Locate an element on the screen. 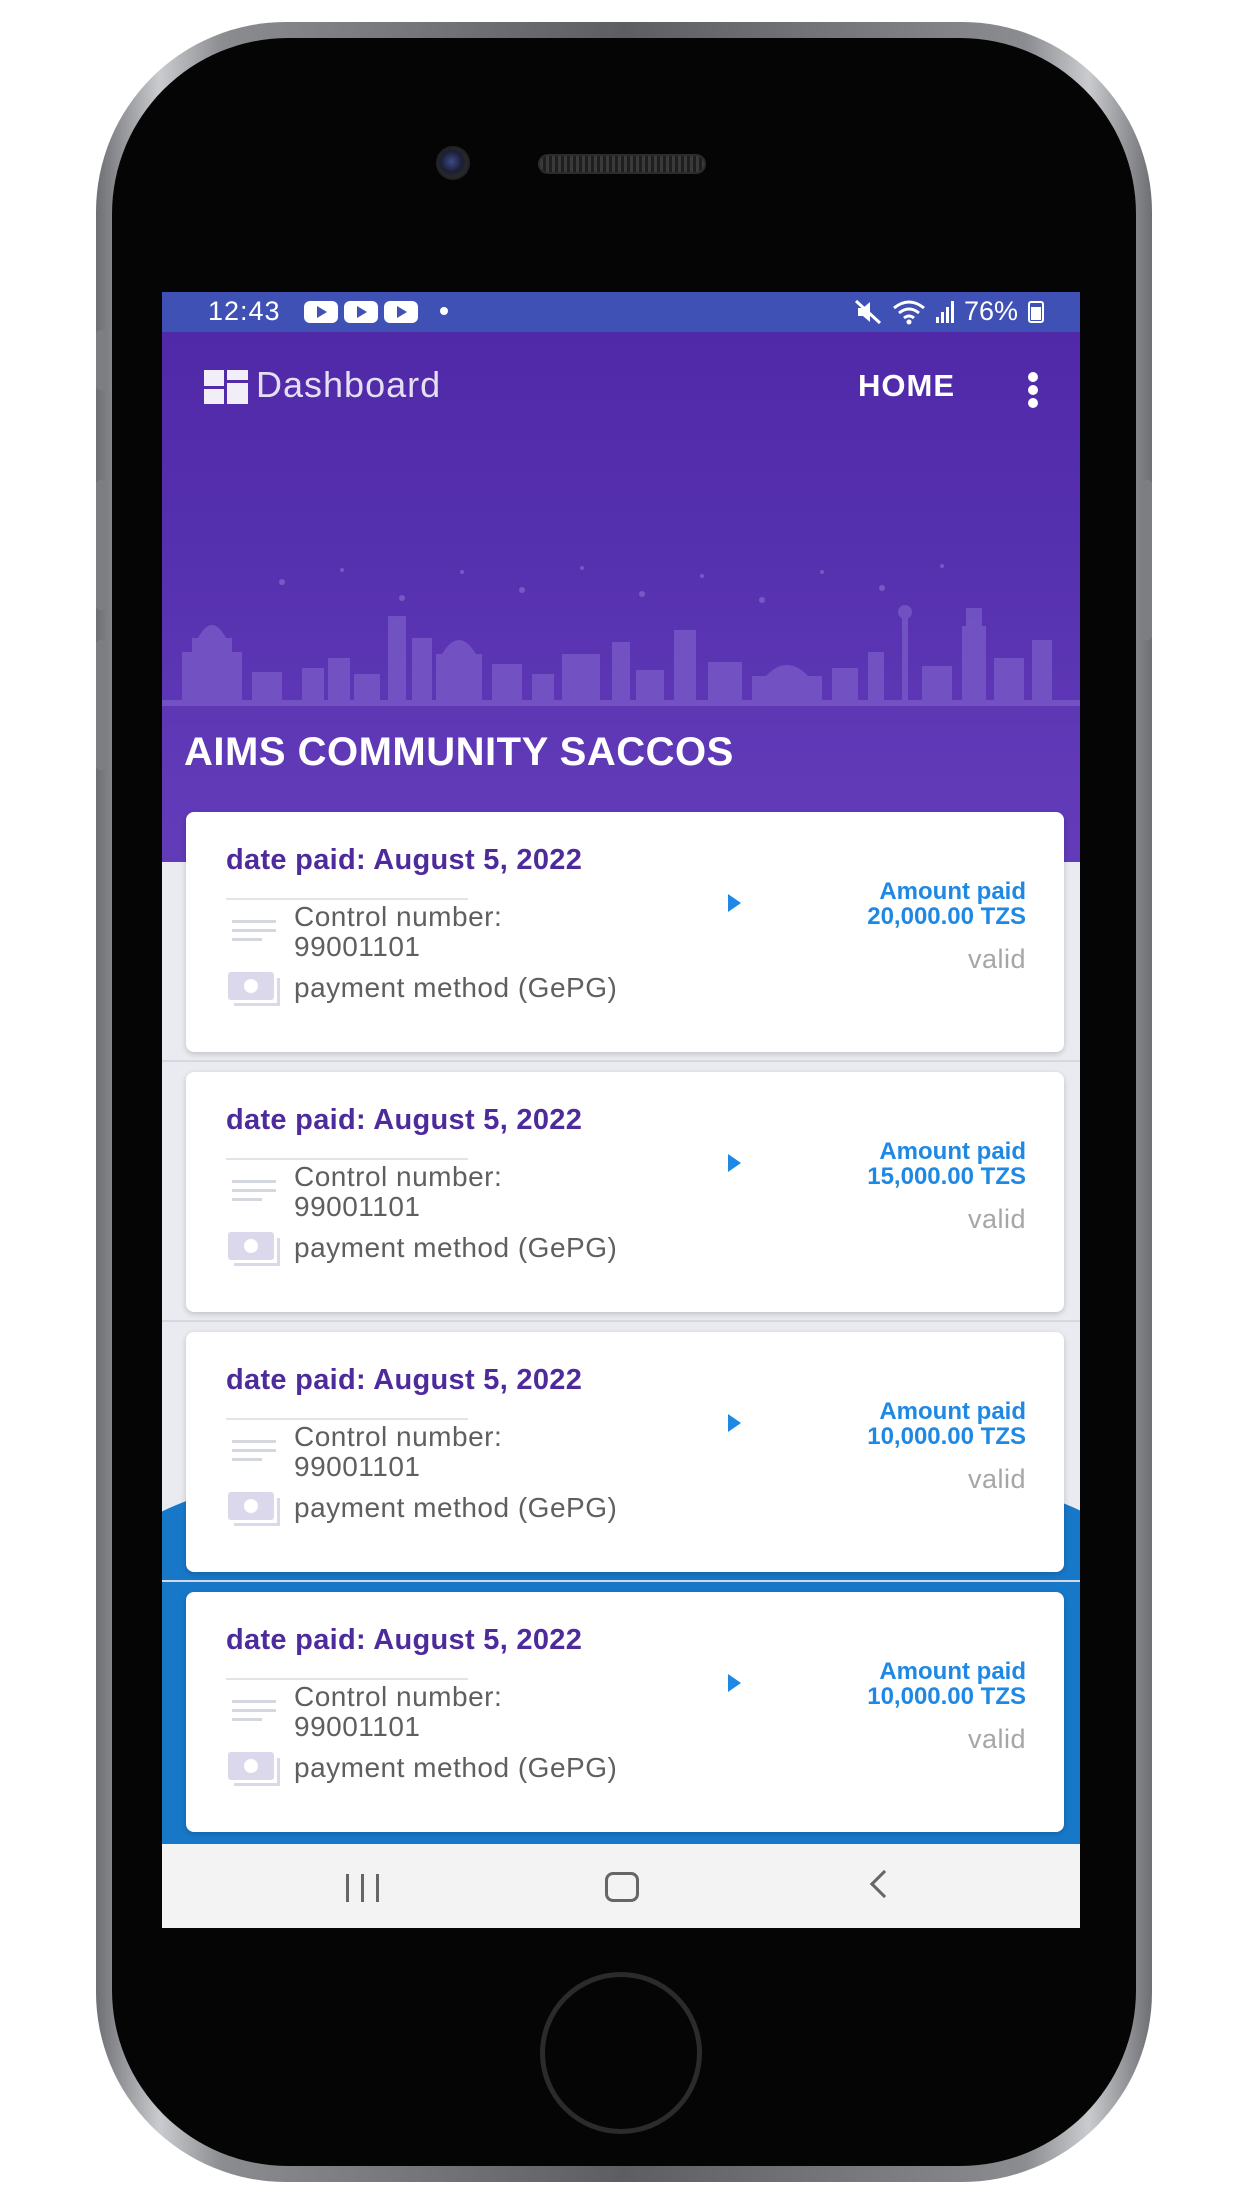  battery-percent: 76% is located at coordinates (990, 311).